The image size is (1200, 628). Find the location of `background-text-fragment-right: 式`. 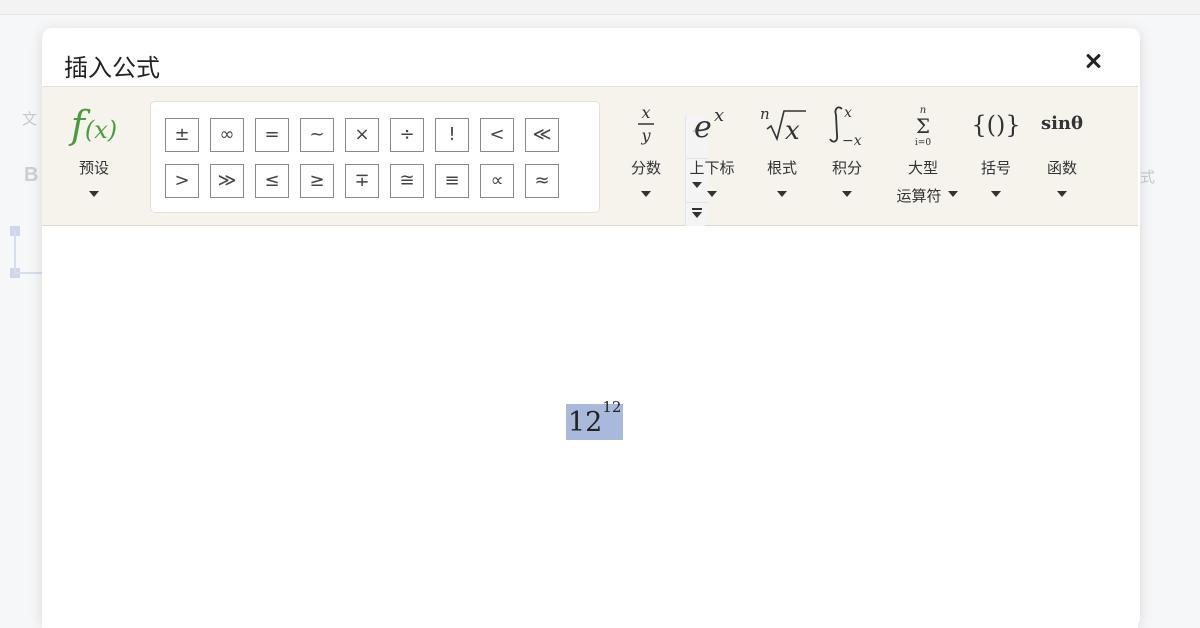

background-text-fragment-right: 式 is located at coordinates (1148, 177).